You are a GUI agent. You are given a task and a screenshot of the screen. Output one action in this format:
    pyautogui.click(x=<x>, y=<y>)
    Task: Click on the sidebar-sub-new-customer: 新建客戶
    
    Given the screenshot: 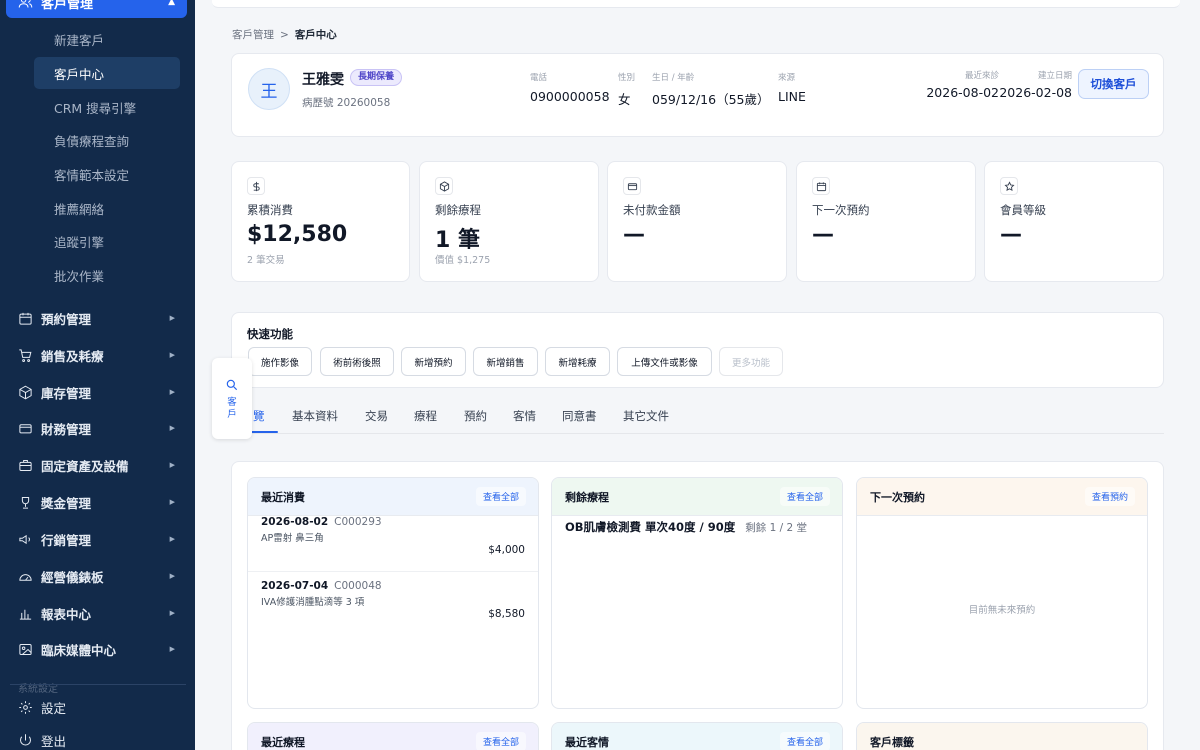 What is the action you would take?
    pyautogui.click(x=107, y=39)
    